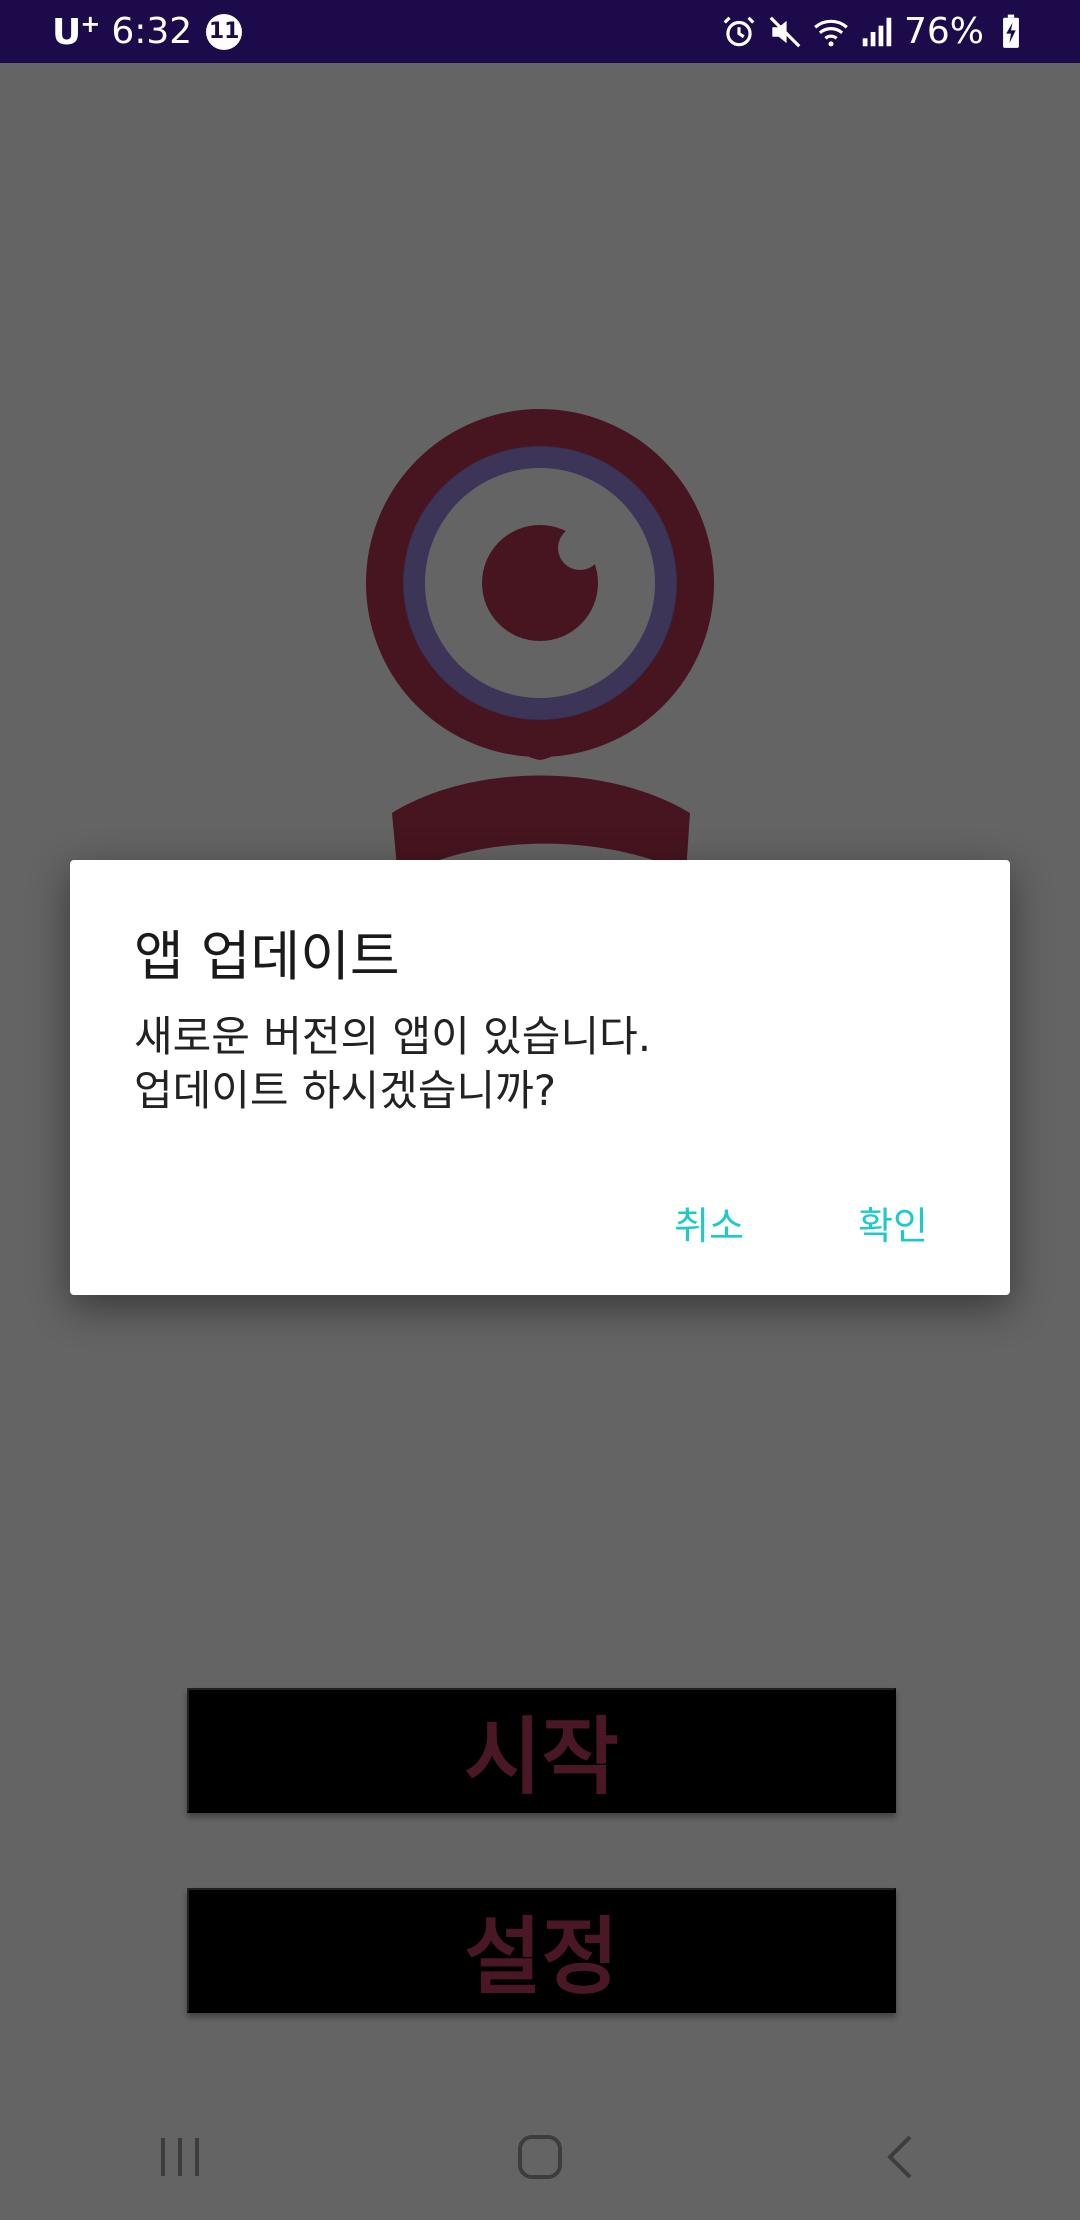  I want to click on status-bar: U+ 6:32 11 76%, so click(540, 31).